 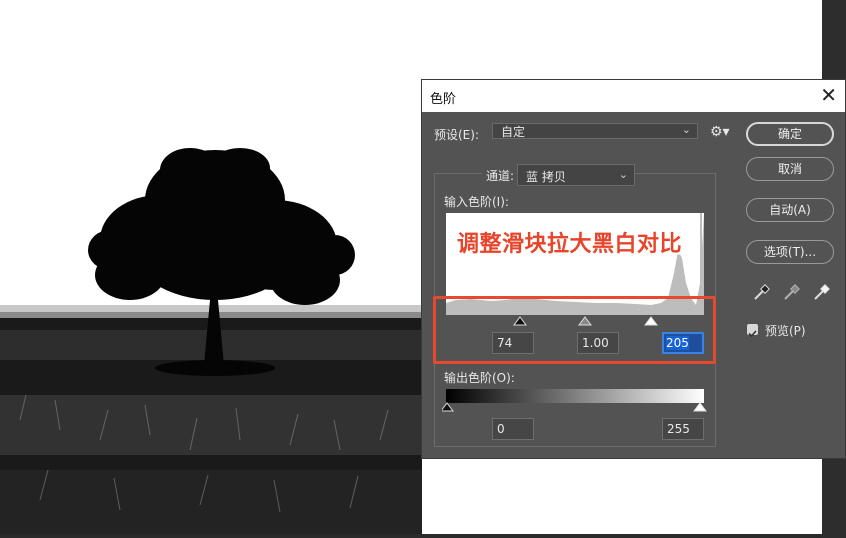 I want to click on output-black-slider, so click(x=448, y=407).